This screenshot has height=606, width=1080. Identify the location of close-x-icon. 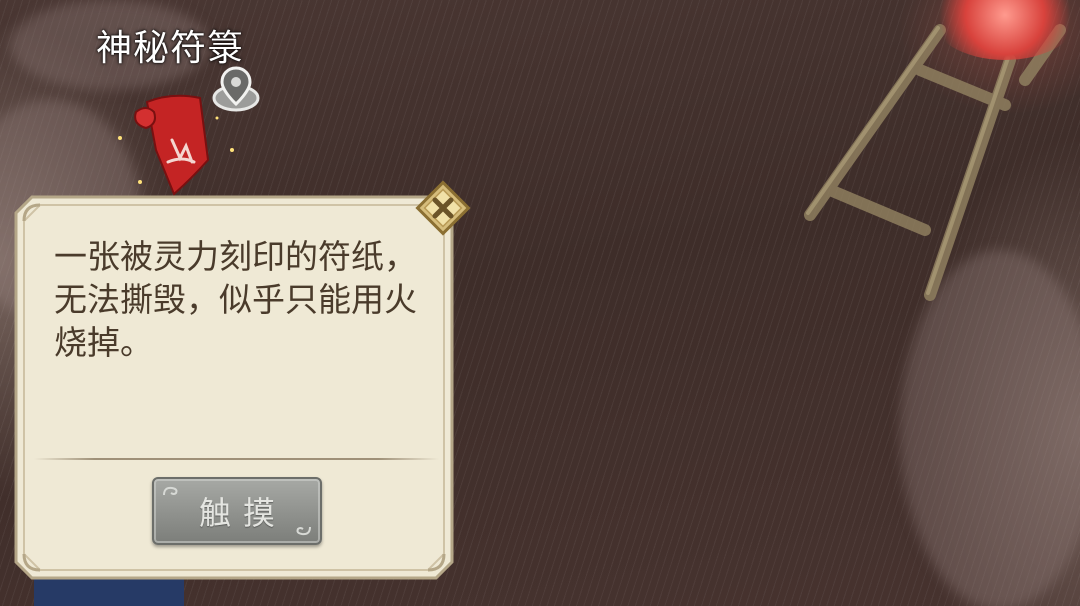
(443, 208).